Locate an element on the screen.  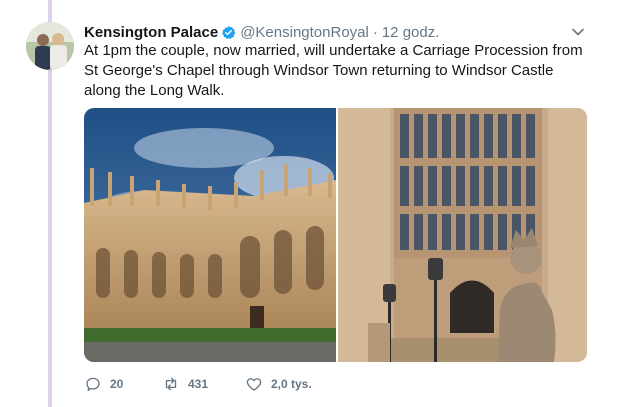
verified-badge-icon is located at coordinates (228, 32).